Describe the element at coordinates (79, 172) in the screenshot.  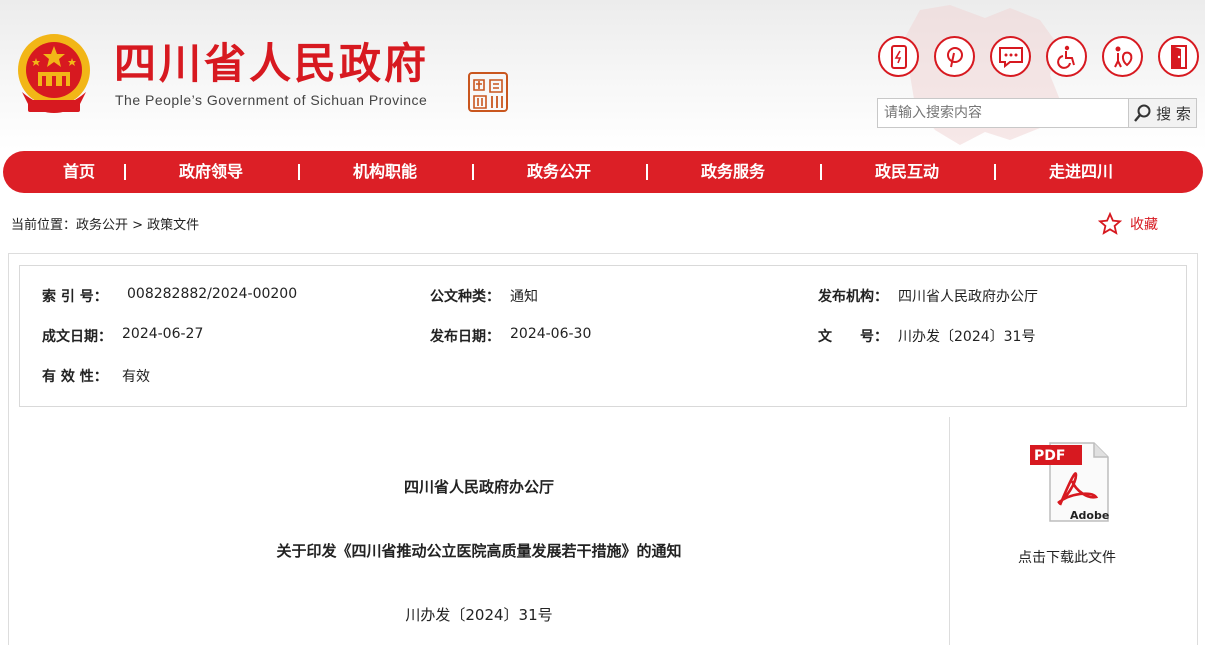
I see `nav-item-home: 首页` at that location.